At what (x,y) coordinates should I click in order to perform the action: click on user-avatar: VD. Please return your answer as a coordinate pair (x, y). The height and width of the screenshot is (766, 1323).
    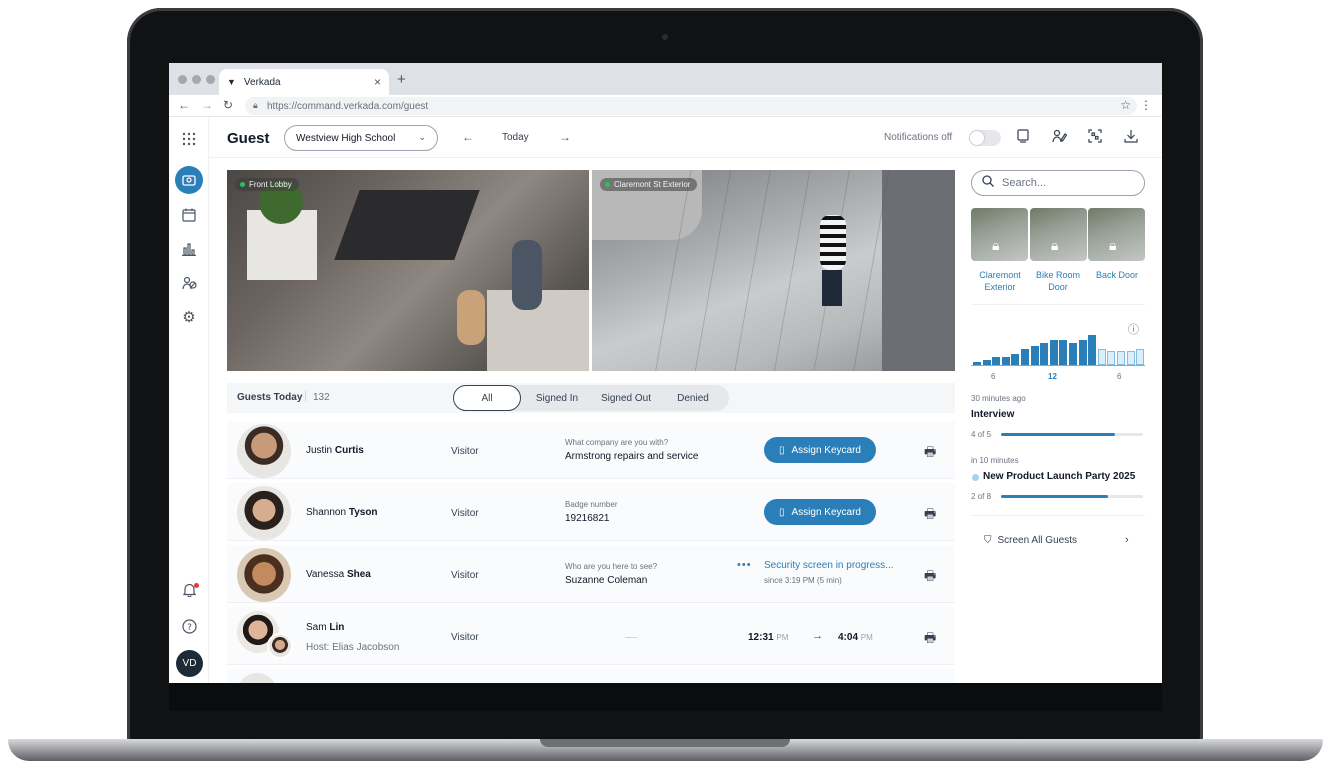
    Looking at the image, I should click on (189, 663).